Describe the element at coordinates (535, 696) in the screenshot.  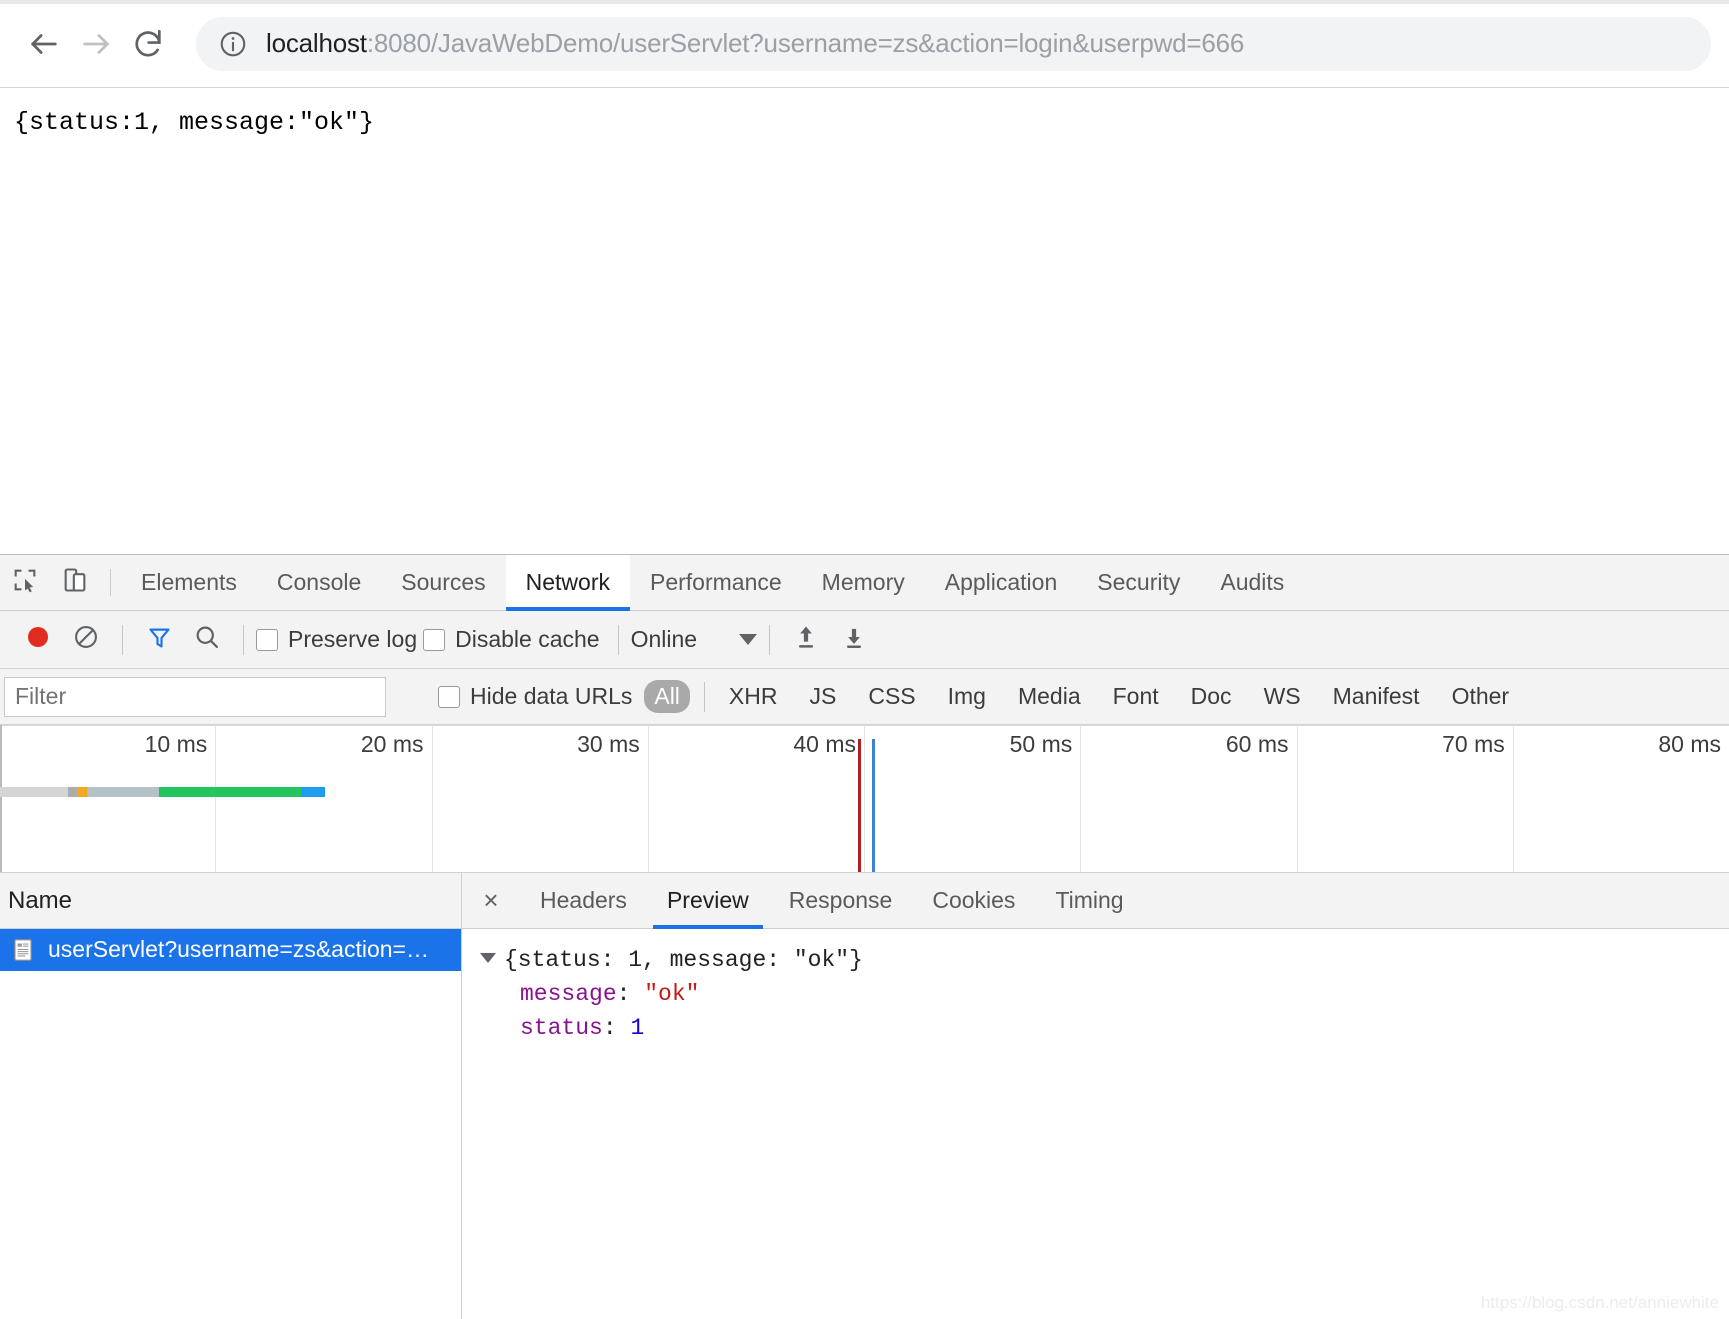
I see `hide-data-urls-checkbox: Hide data URLs` at that location.